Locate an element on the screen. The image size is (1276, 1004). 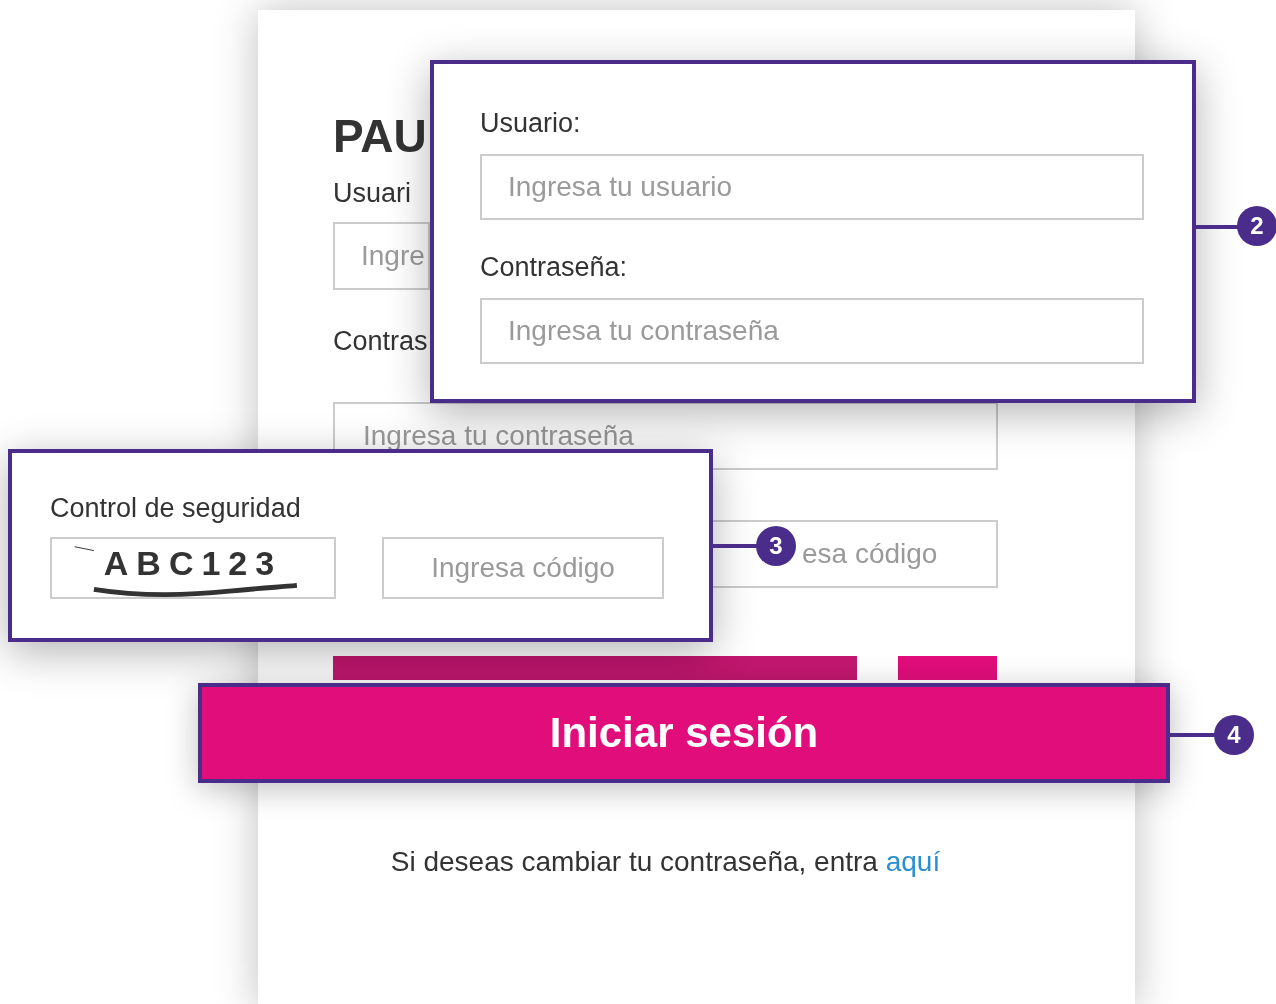
step-badge: 2 is located at coordinates (1256, 226).